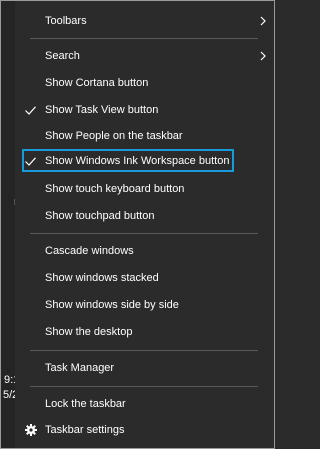 This screenshot has width=320, height=449. Describe the element at coordinates (62, 56) in the screenshot. I see `menu-item-label: Search` at that location.